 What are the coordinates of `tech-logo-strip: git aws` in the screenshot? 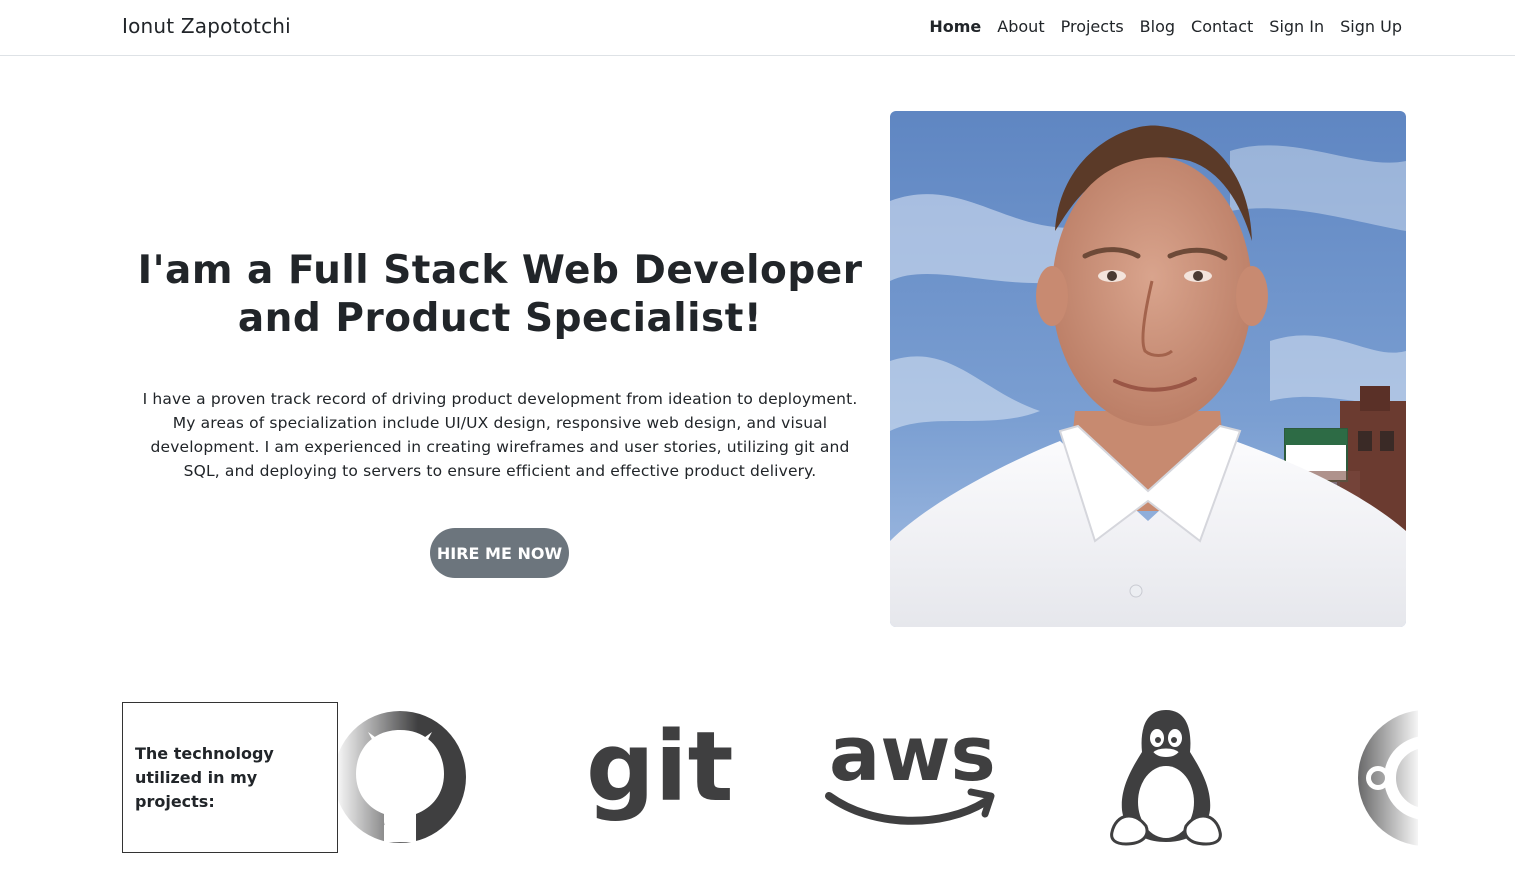 It's located at (878, 777).